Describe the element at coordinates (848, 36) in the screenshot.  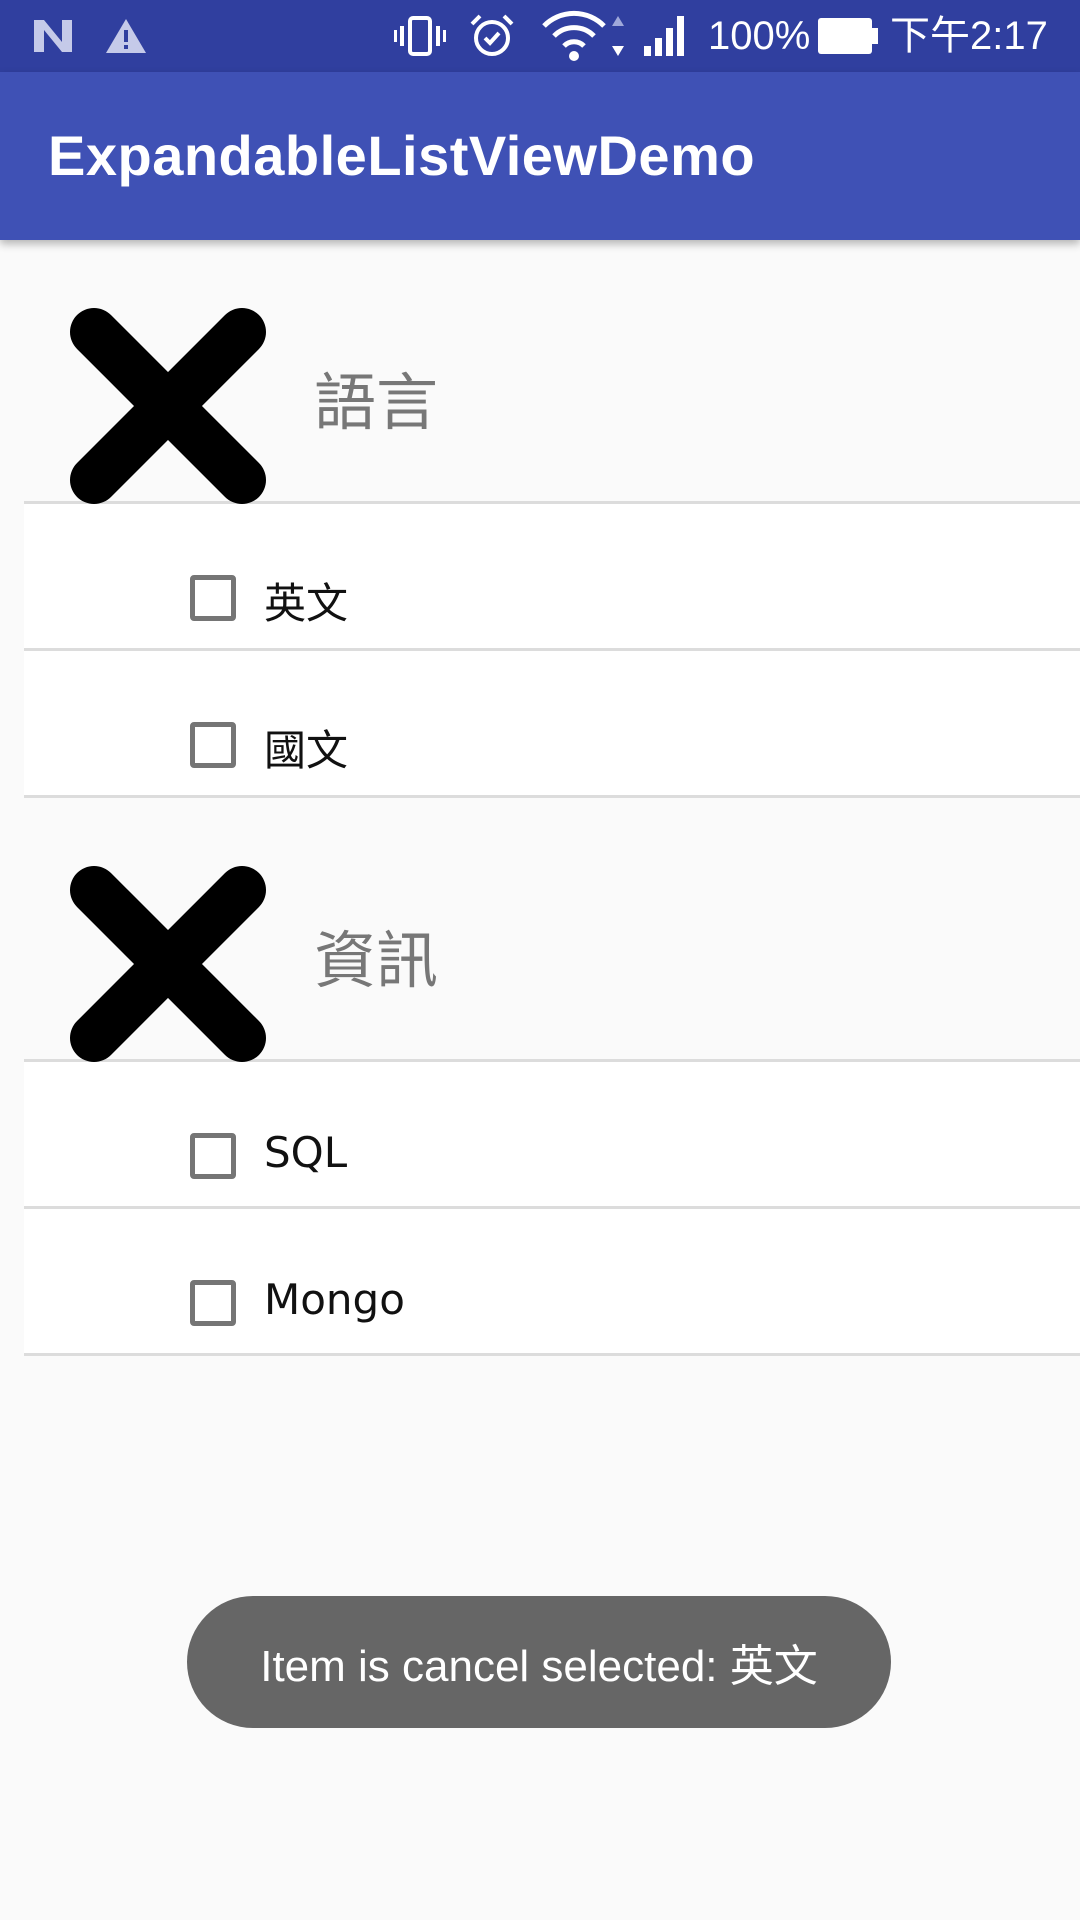
I see `battery-icon` at that location.